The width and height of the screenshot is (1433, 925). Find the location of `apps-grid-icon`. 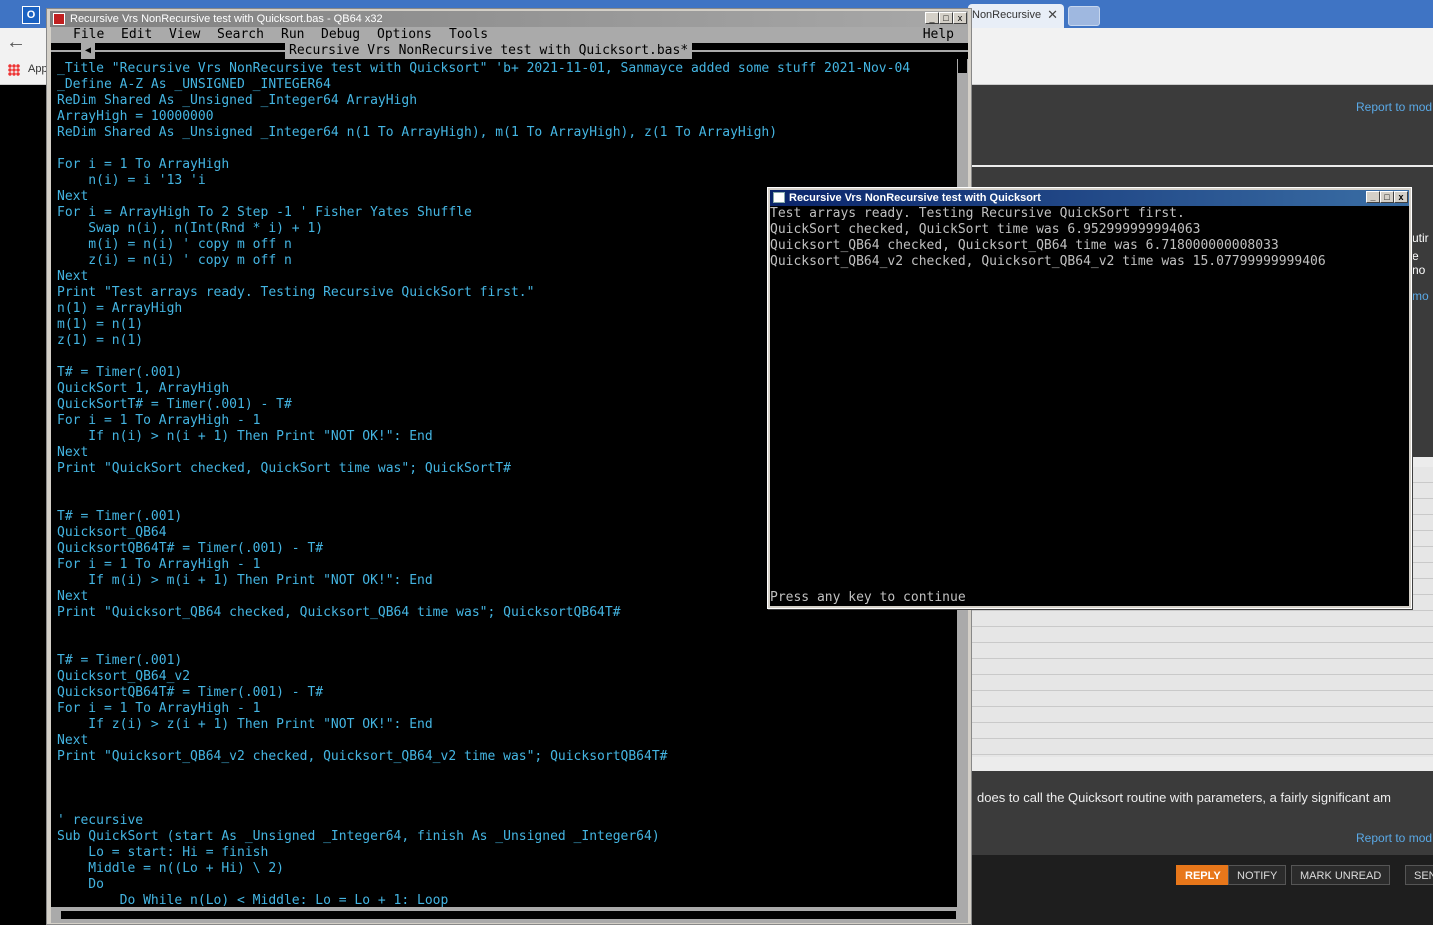

apps-grid-icon is located at coordinates (14, 70).